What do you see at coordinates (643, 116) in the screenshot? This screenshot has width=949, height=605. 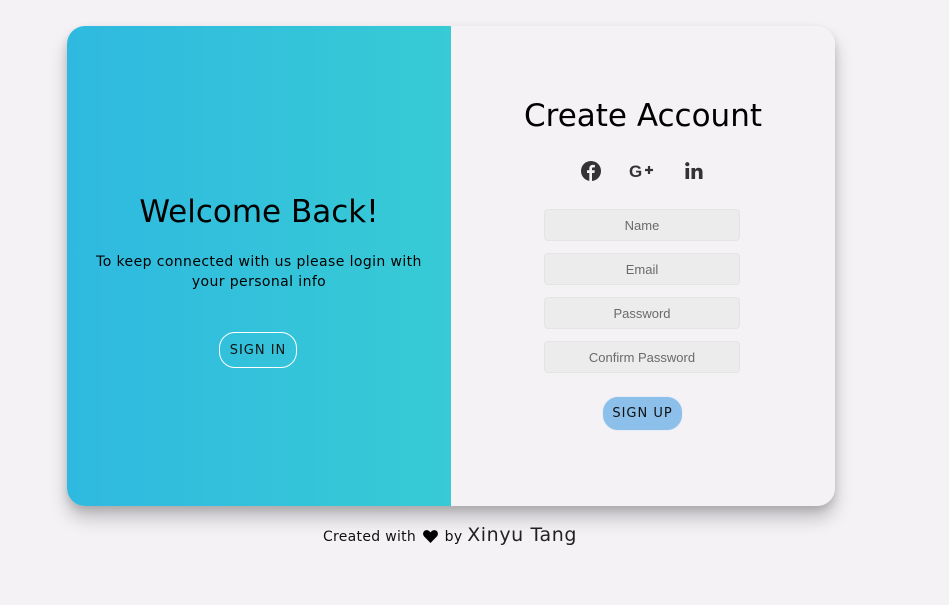 I see `create-account-title: Create Account` at bounding box center [643, 116].